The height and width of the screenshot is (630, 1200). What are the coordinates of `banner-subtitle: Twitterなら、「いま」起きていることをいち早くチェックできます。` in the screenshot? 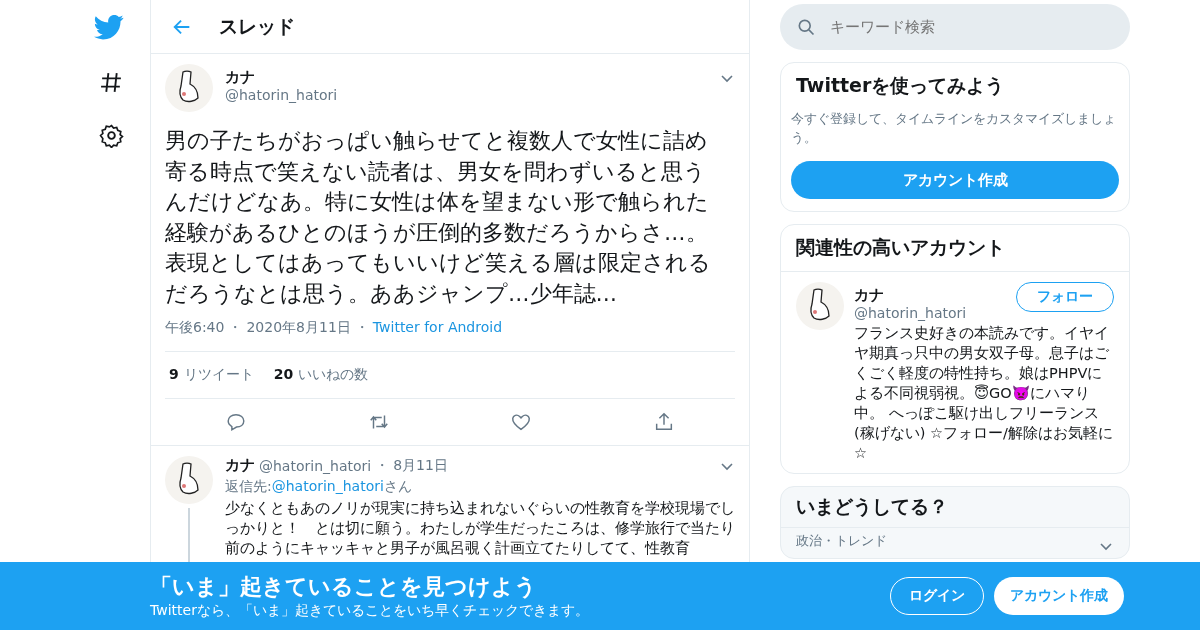 It's located at (369, 611).